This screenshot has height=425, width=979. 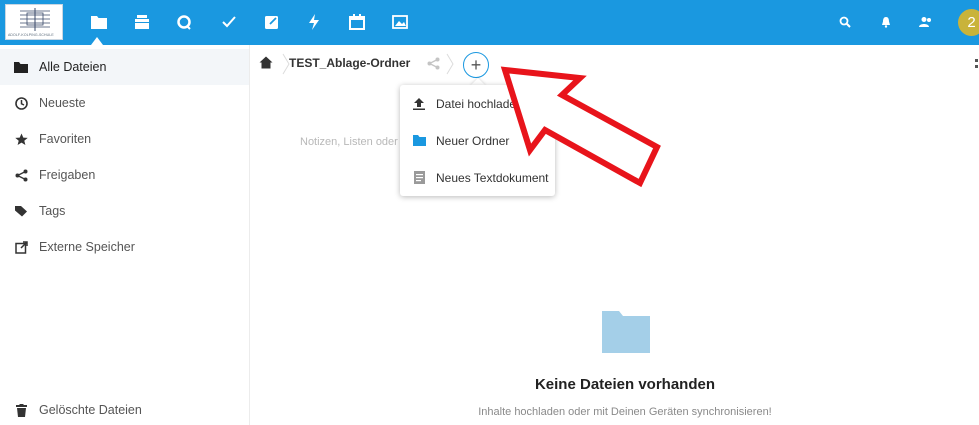 I want to click on breadcrumb-current-folder: TEST_Ablage-Ordner, so click(x=349, y=63).